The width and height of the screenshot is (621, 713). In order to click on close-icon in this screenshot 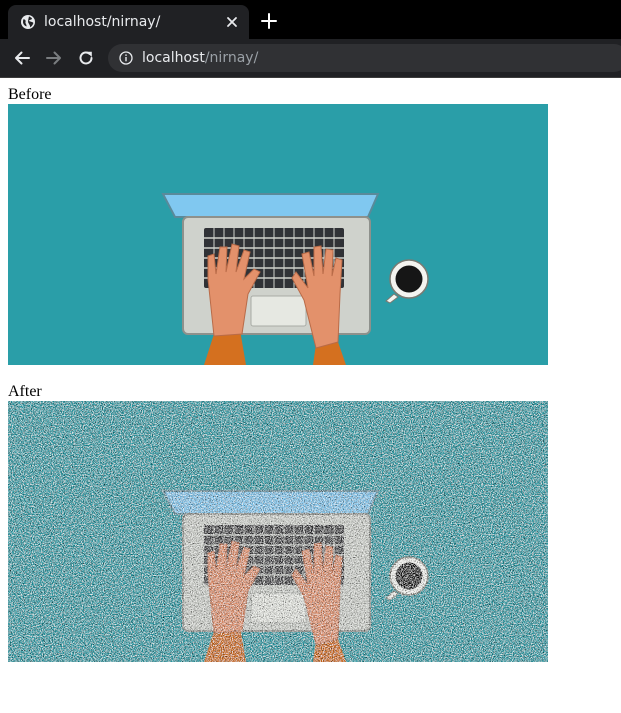, I will do `click(232, 22)`.